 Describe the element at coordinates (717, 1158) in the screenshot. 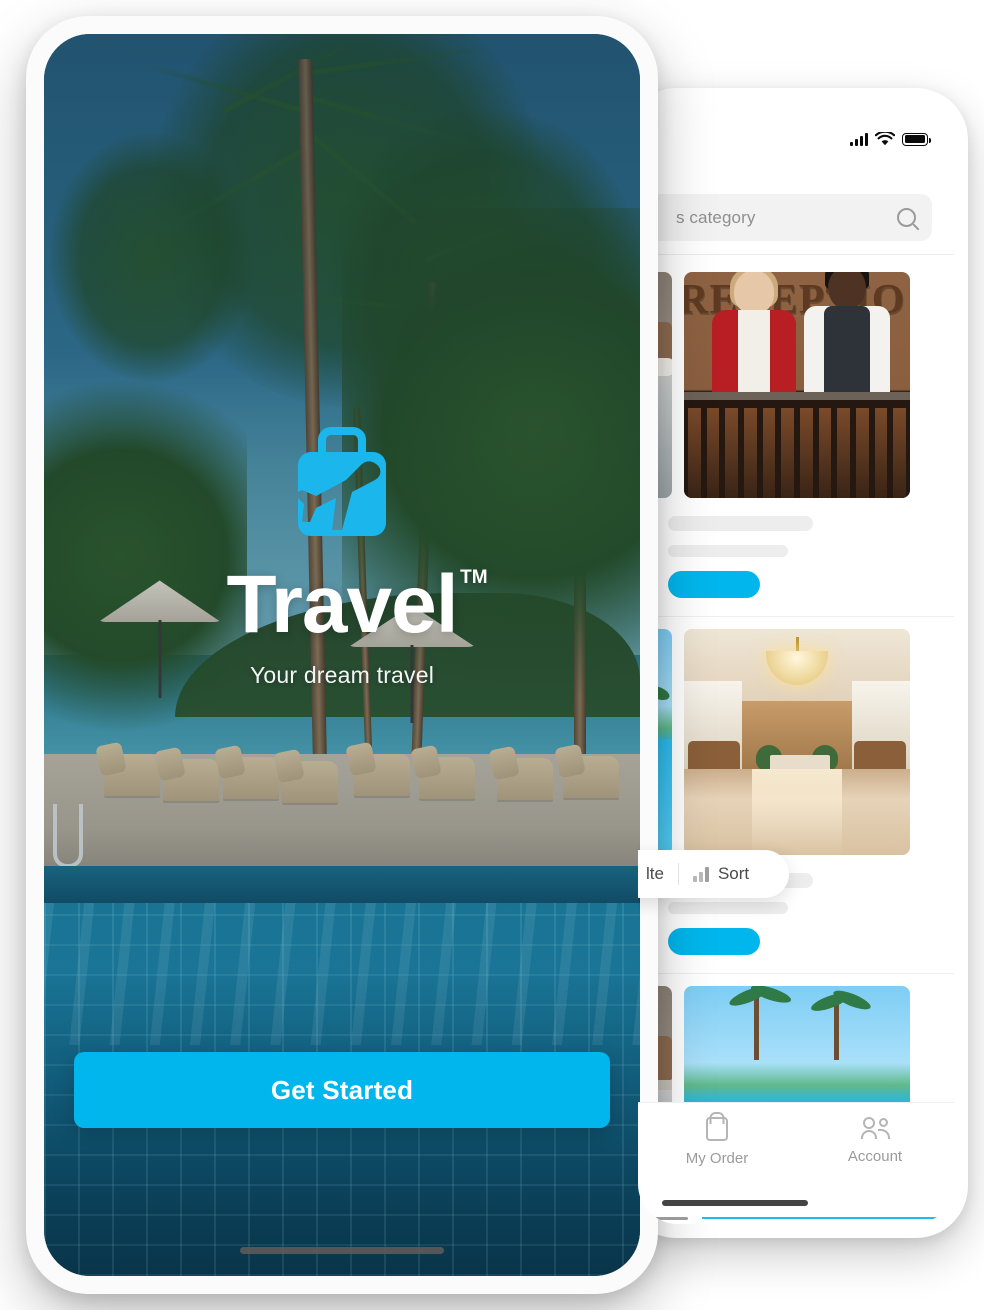

I see `tab-label: My Order` at that location.